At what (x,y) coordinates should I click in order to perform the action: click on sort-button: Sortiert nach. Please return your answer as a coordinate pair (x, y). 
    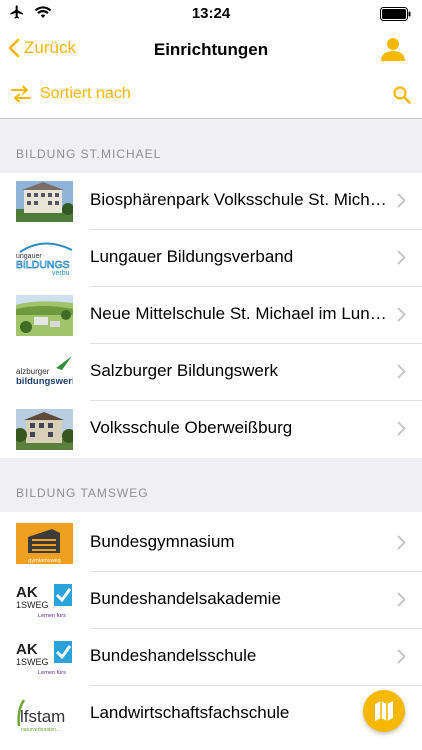
    Looking at the image, I should click on (70, 94).